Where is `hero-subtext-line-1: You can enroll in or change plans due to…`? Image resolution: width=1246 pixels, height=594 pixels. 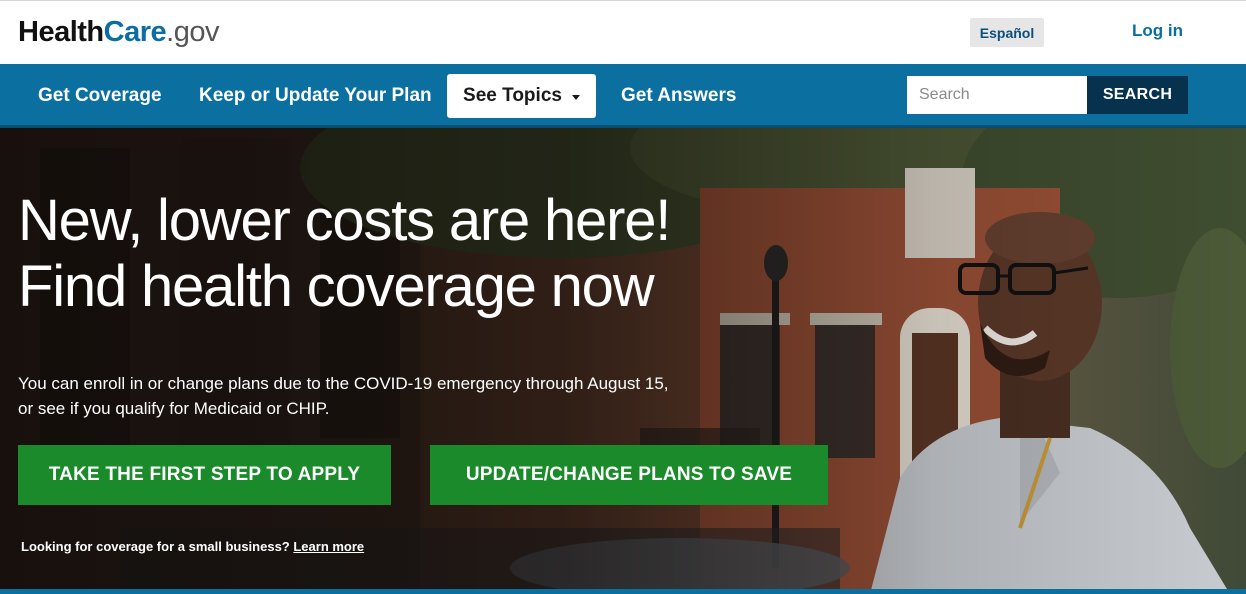
hero-subtext-line-1: You can enroll in or change plans due to… is located at coordinates (343, 383).